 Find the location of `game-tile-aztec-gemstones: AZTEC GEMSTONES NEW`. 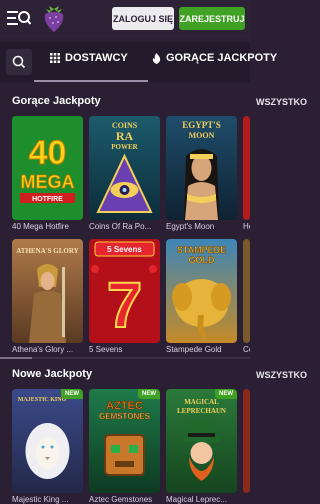

game-tile-aztec-gemstones: AZTEC GEMSTONES NEW is located at coordinates (124, 441).